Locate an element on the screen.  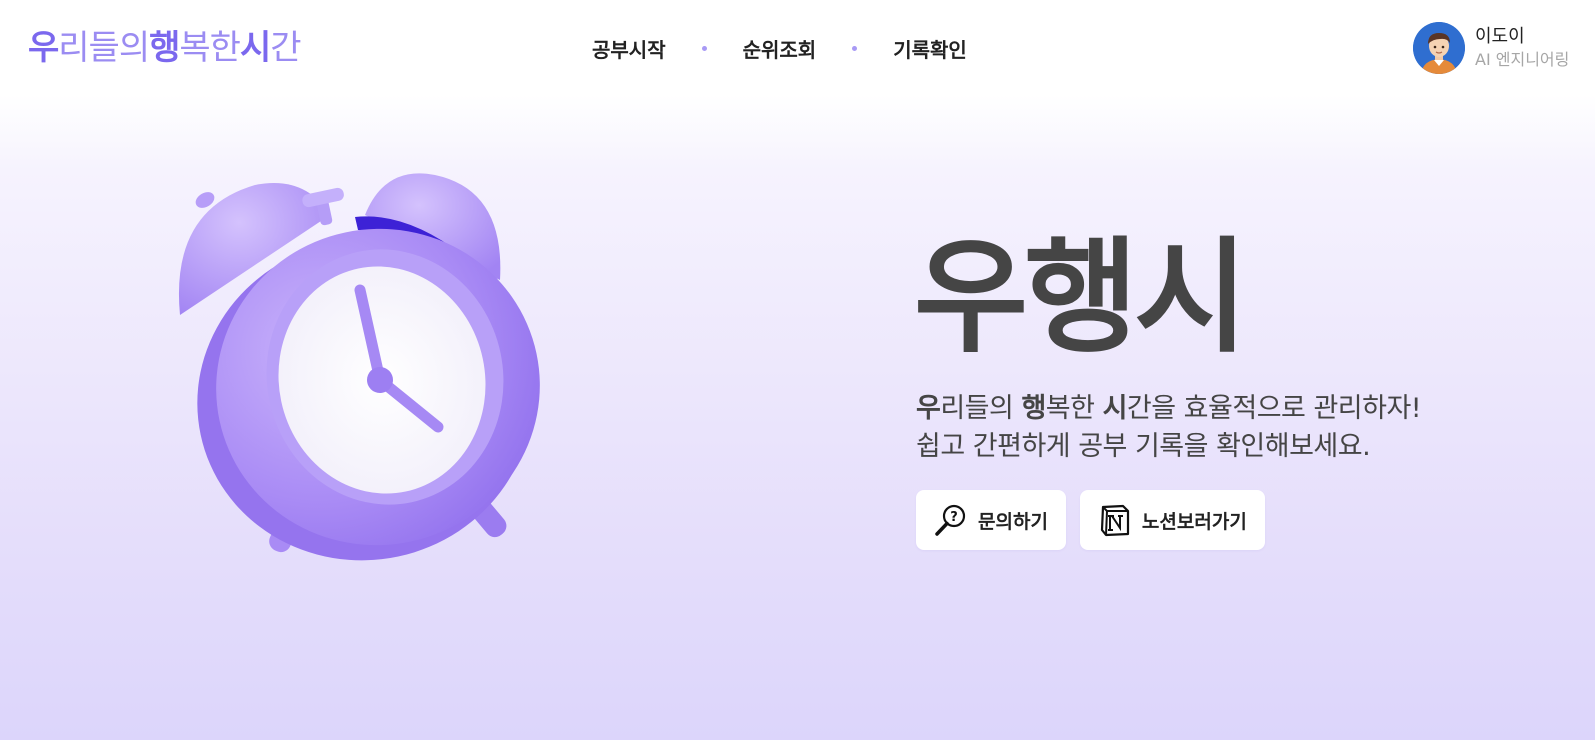
desc-part-2: 복한 is located at coordinates (1074, 408).